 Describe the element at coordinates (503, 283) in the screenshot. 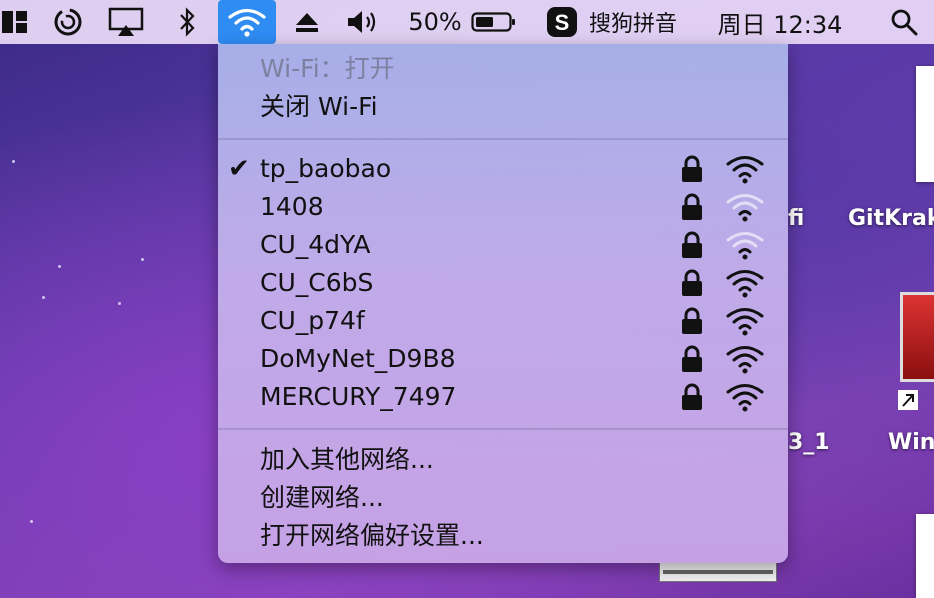

I see `network-item: CU_C6bS` at that location.